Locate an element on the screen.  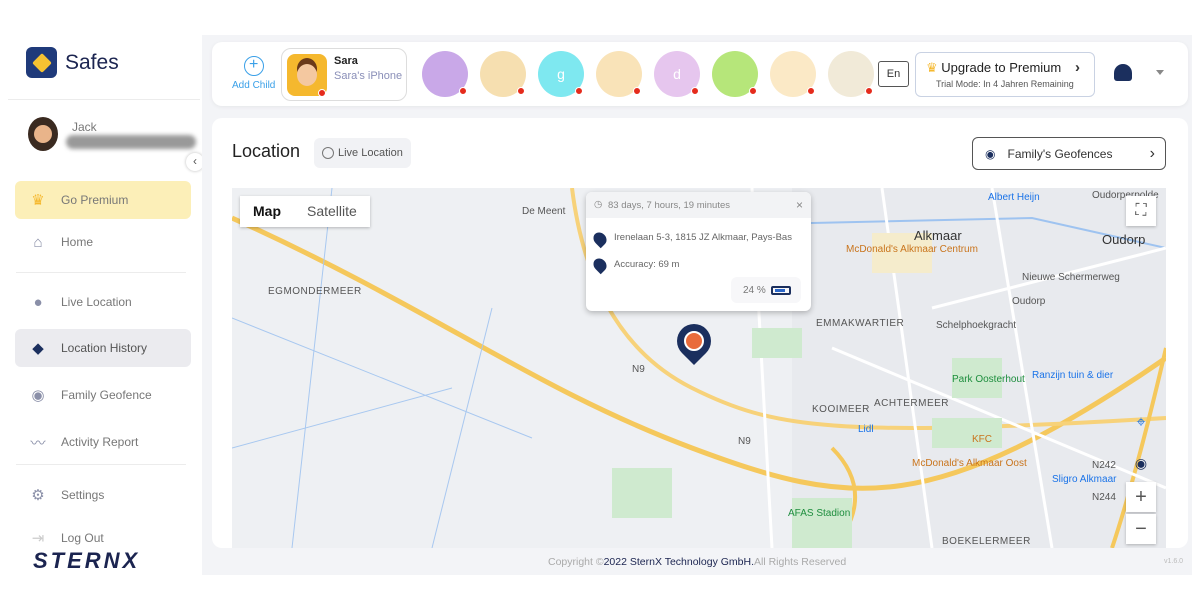
add-child-button: + Add Child is located at coordinates (253, 73).